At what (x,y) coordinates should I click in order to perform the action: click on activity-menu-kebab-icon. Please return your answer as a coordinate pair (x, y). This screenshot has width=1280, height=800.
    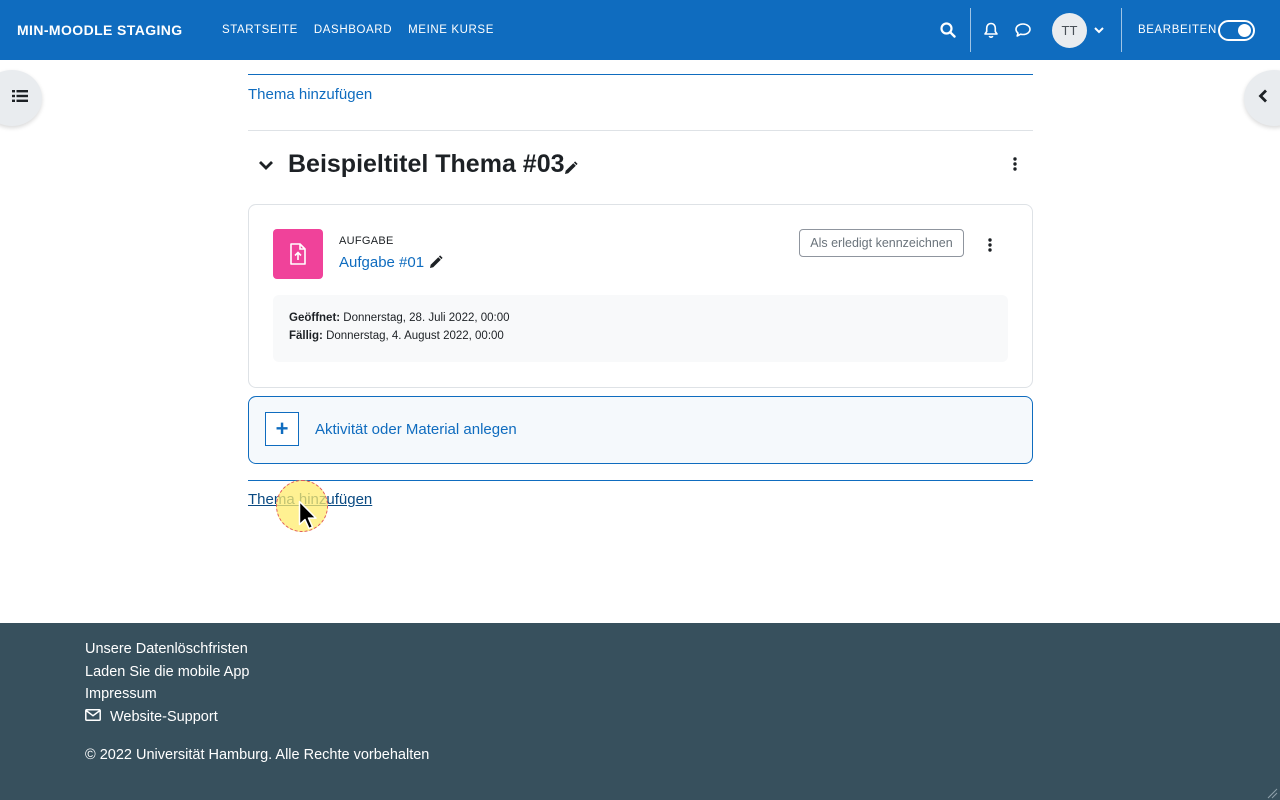
    Looking at the image, I should click on (990, 245).